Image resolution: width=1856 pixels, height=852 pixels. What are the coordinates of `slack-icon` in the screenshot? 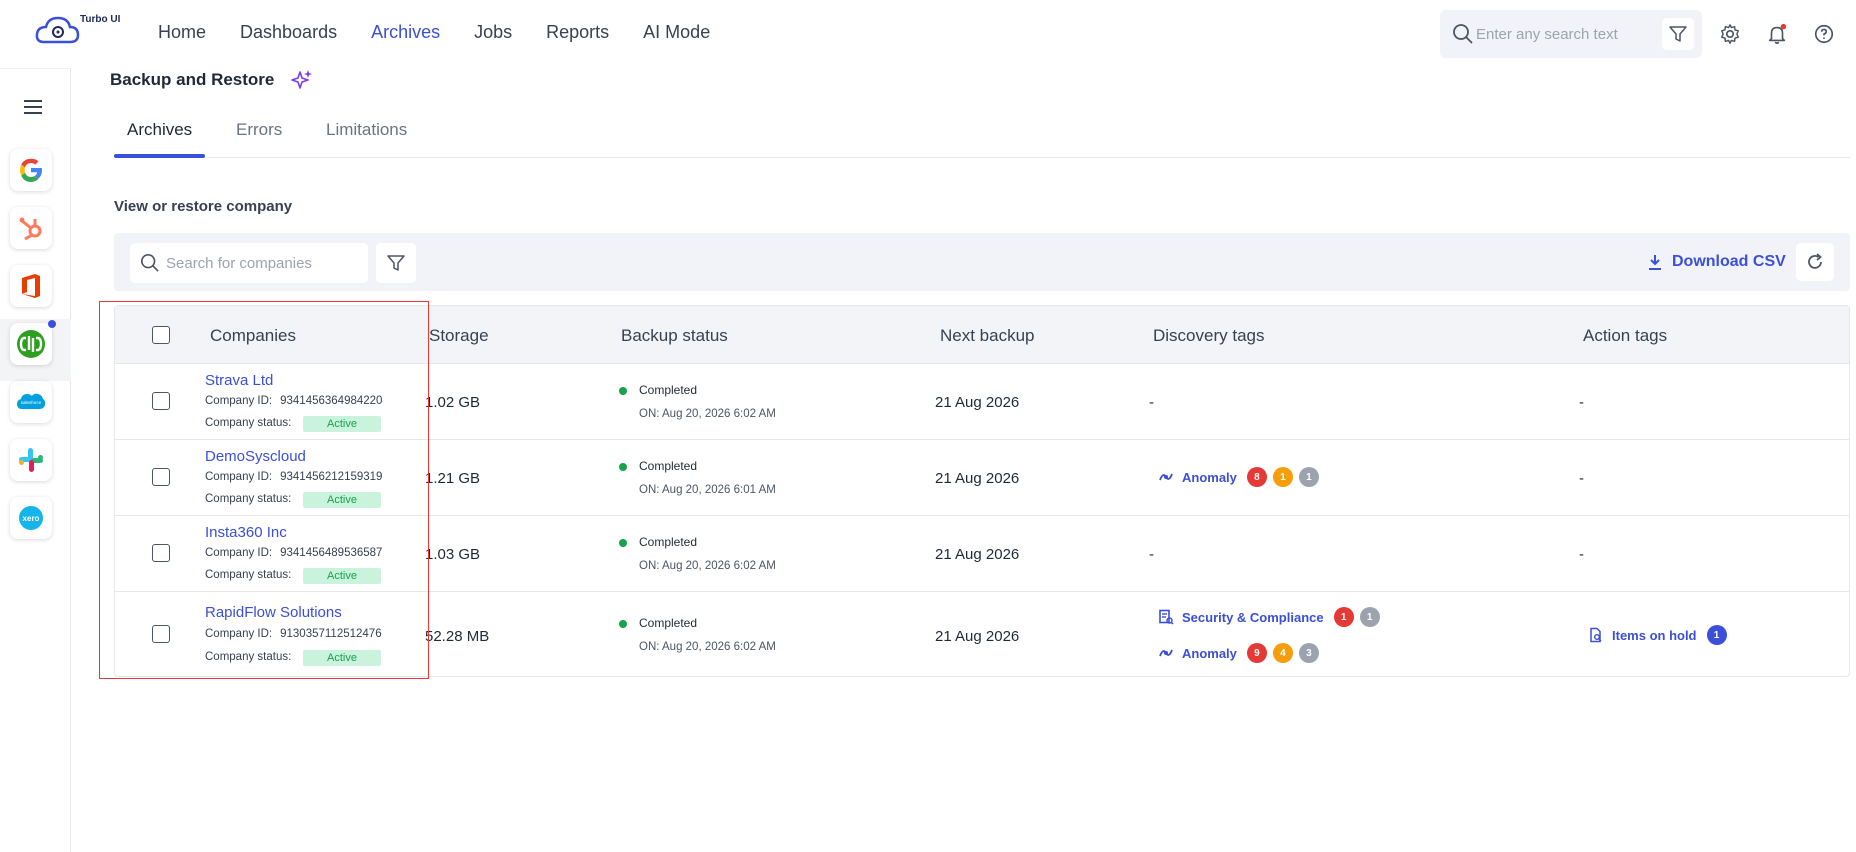 It's located at (31, 460).